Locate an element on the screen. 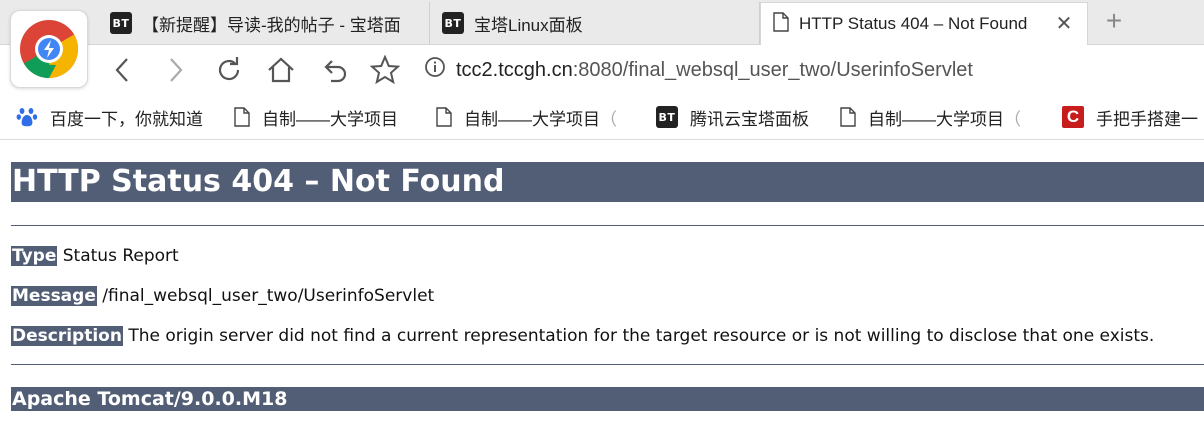 The width and height of the screenshot is (1204, 431). browser-logo is located at coordinates (49, 49).